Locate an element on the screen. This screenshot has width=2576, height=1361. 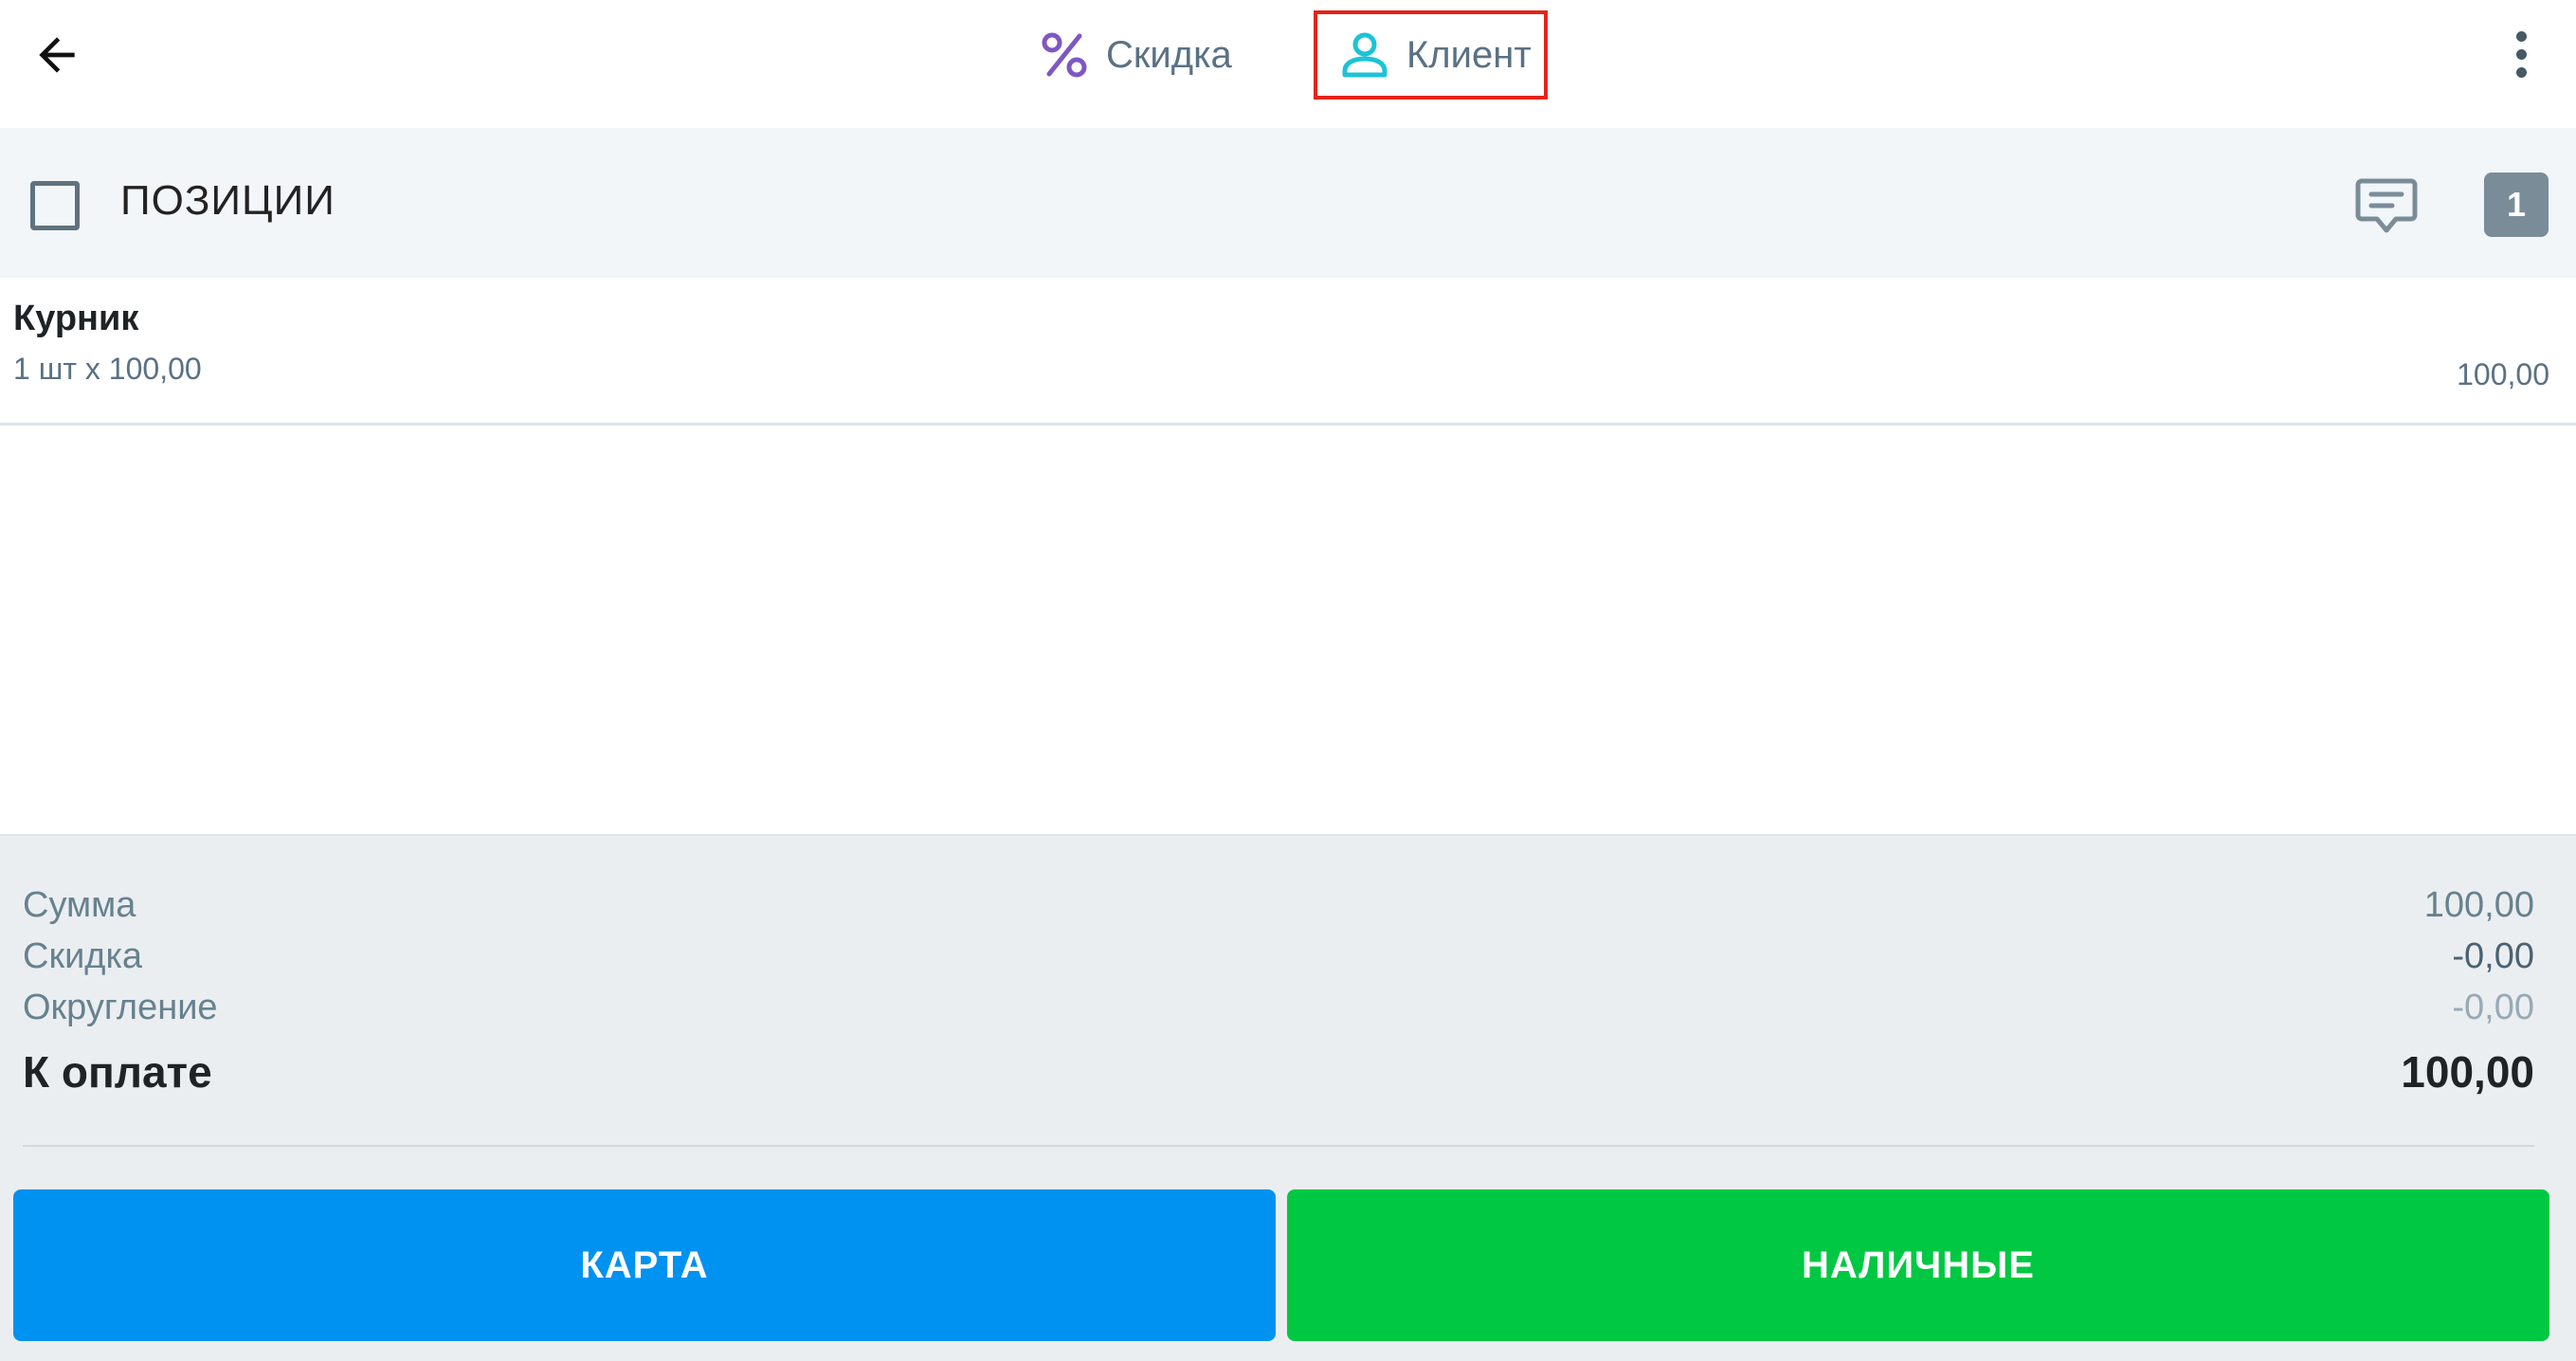
comment-button is located at coordinates (2386, 205).